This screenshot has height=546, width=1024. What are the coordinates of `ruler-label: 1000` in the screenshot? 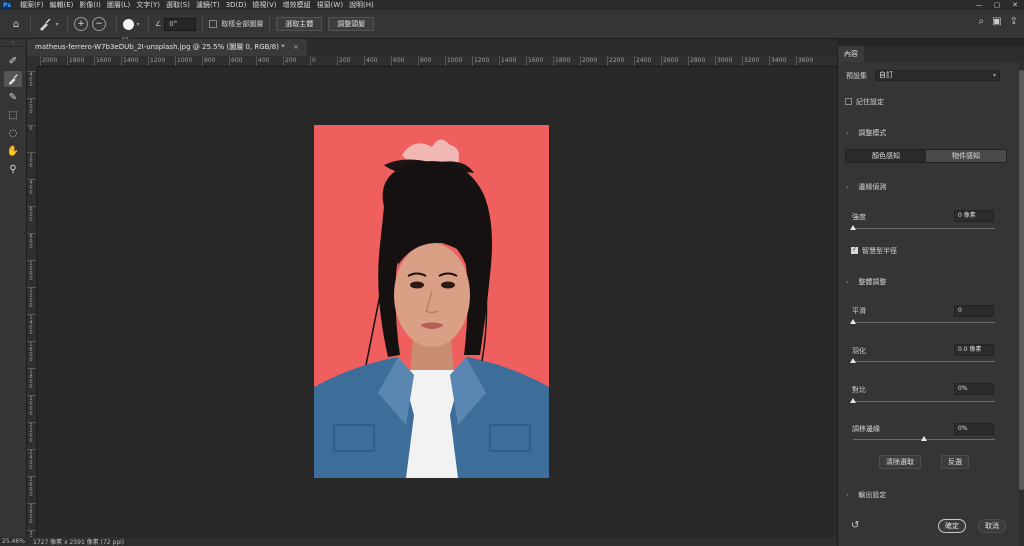 It's located at (31, 271).